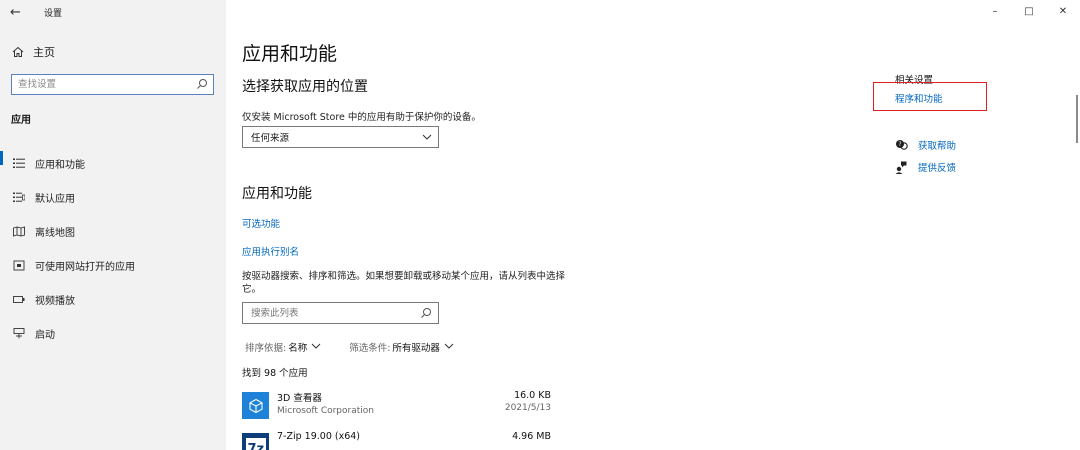 The image size is (1080, 450). What do you see at coordinates (361, 117) in the screenshot?
I see `choose-location-description: 仅安装 Microsoft Store 中的应用有助于保护你的设备。` at bounding box center [361, 117].